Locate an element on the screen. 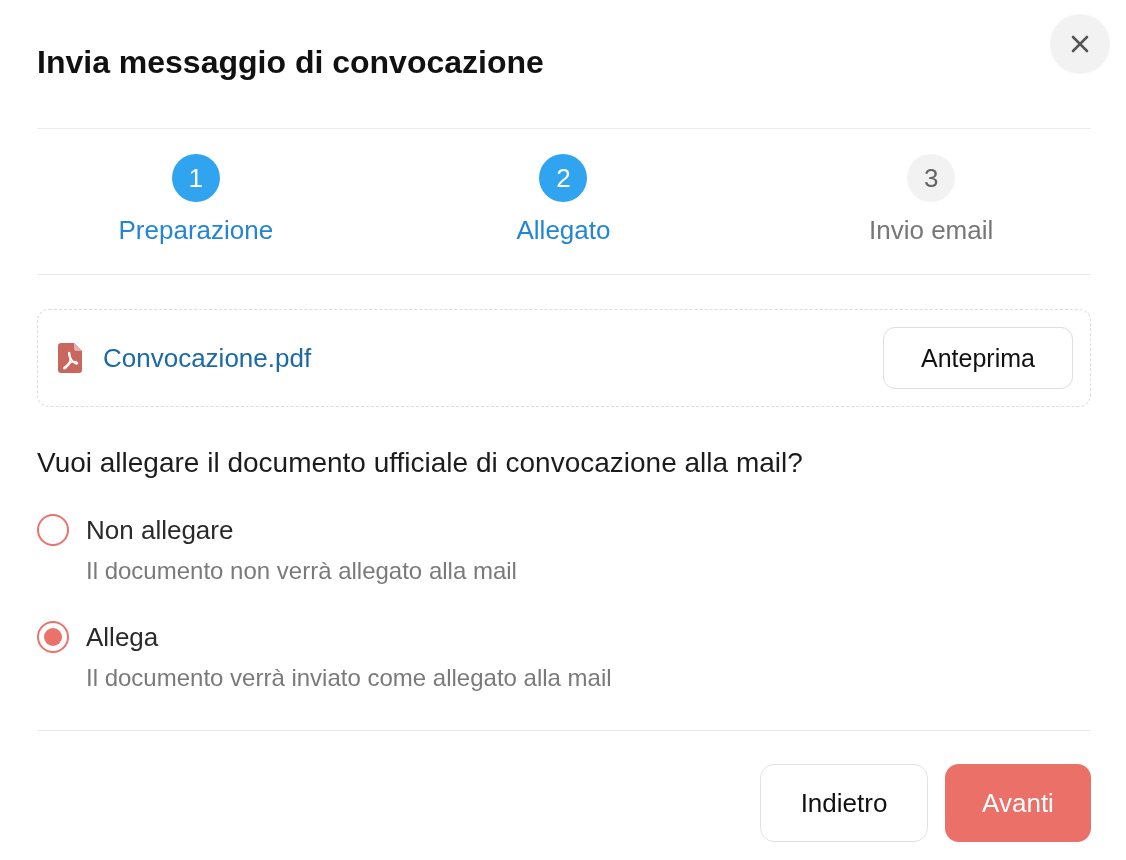  file-name-link: Convocazione.pdf is located at coordinates (207, 358).